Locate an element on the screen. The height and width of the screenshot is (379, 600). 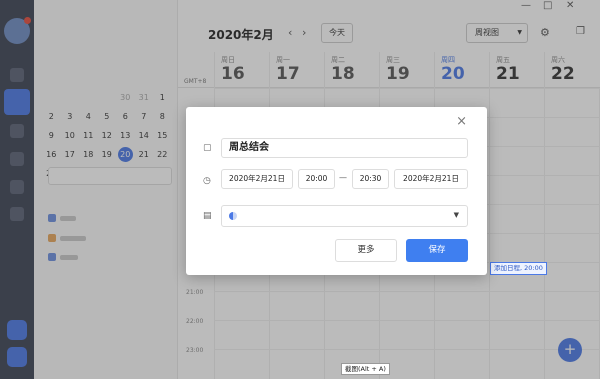
start-time-field: 20:00 is located at coordinates (316, 179).